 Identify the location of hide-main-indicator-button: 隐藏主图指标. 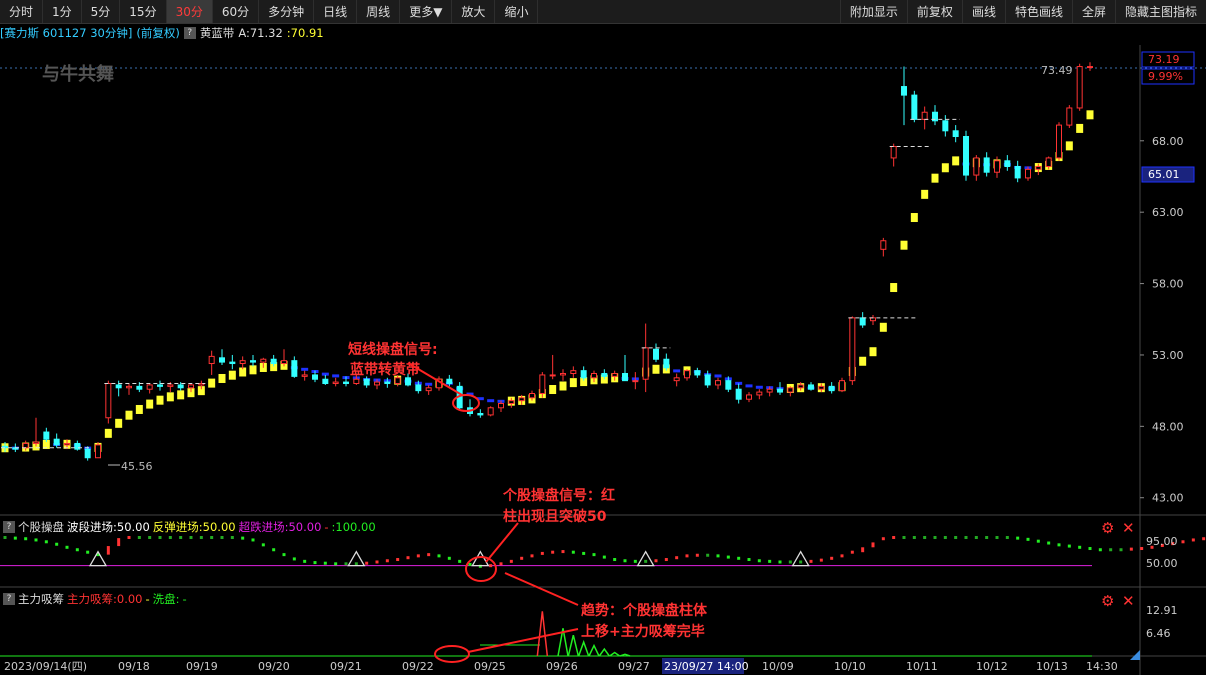
(1160, 11).